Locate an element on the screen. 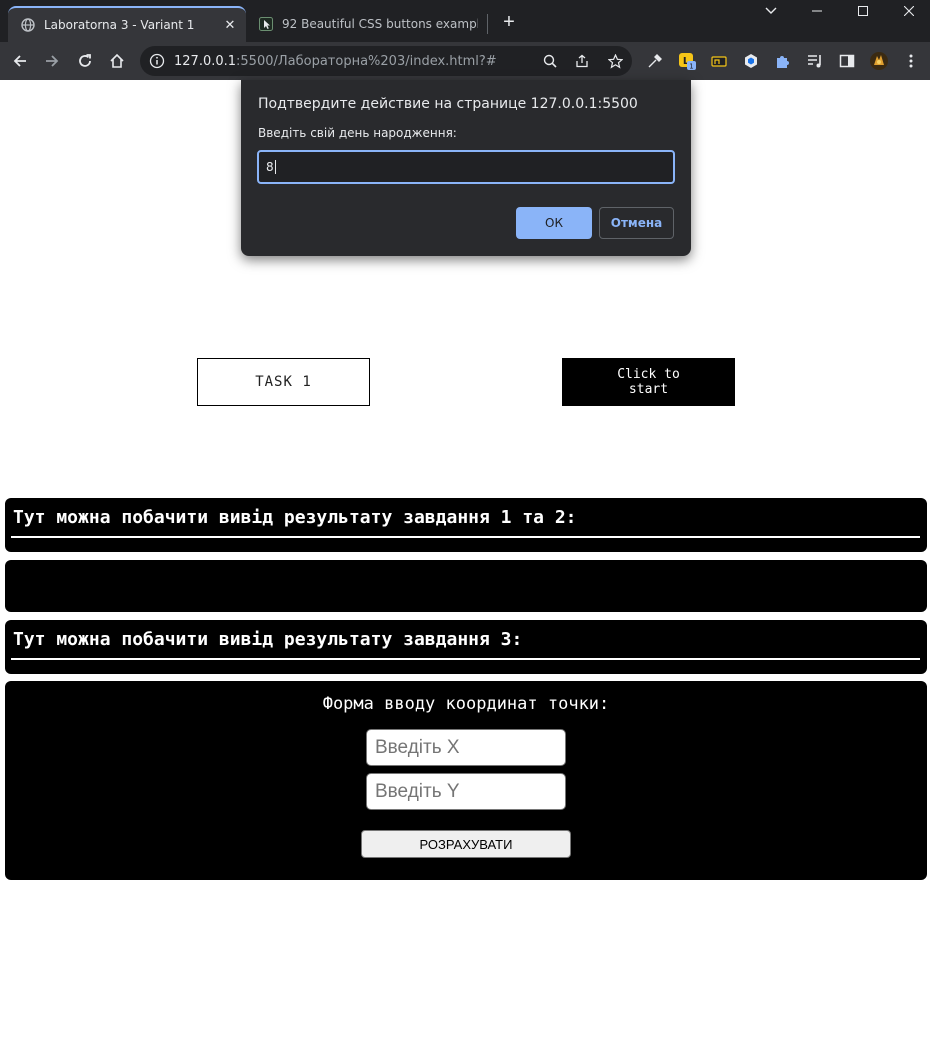 The image size is (930, 1038). color-picker-extension-icon is located at coordinates (655, 61).